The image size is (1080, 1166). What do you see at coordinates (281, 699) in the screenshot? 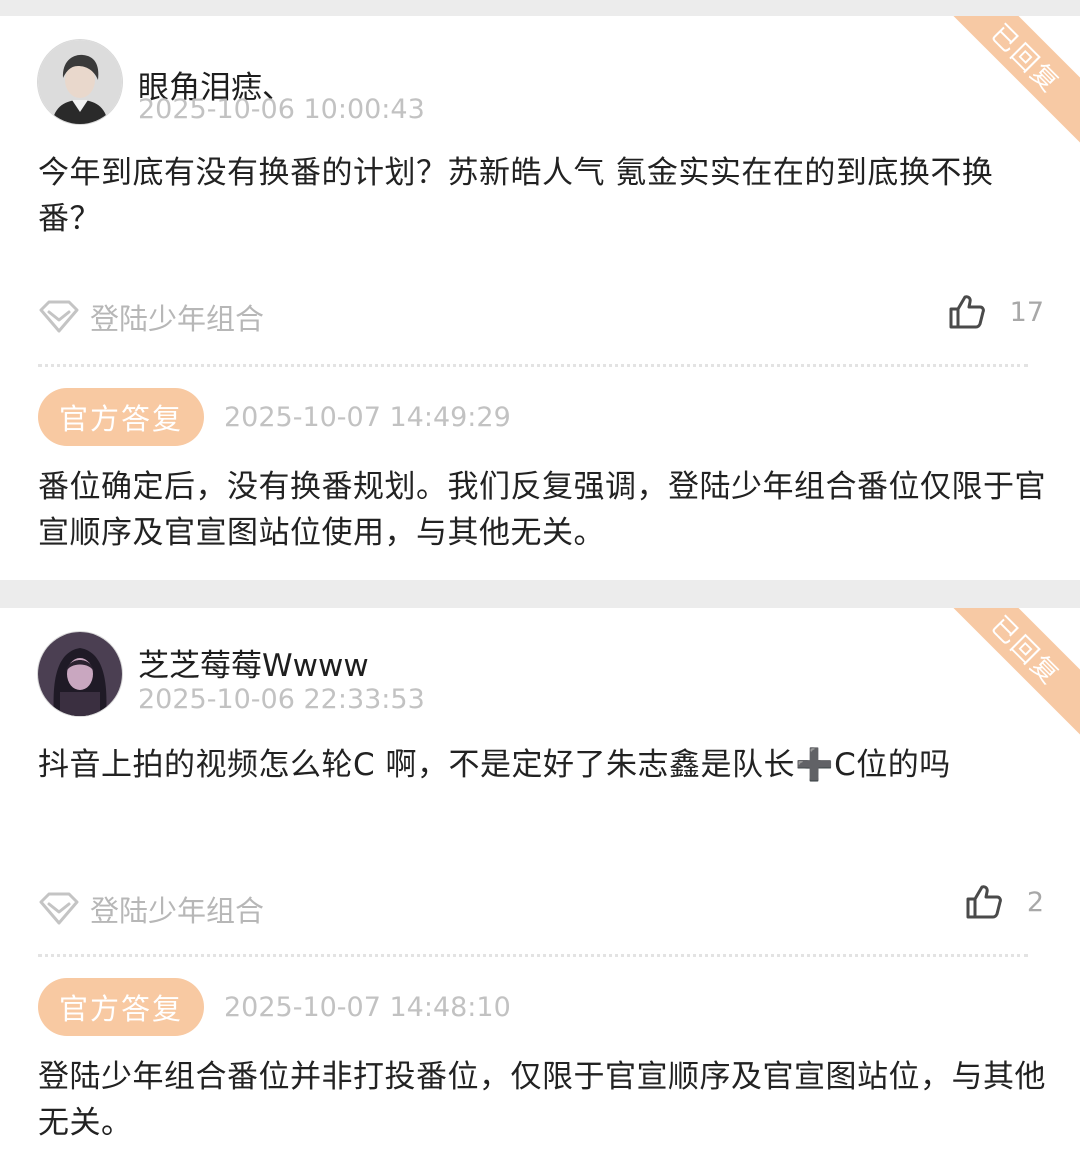
I see `comment-time: 2025-10-06 22:33:53` at bounding box center [281, 699].